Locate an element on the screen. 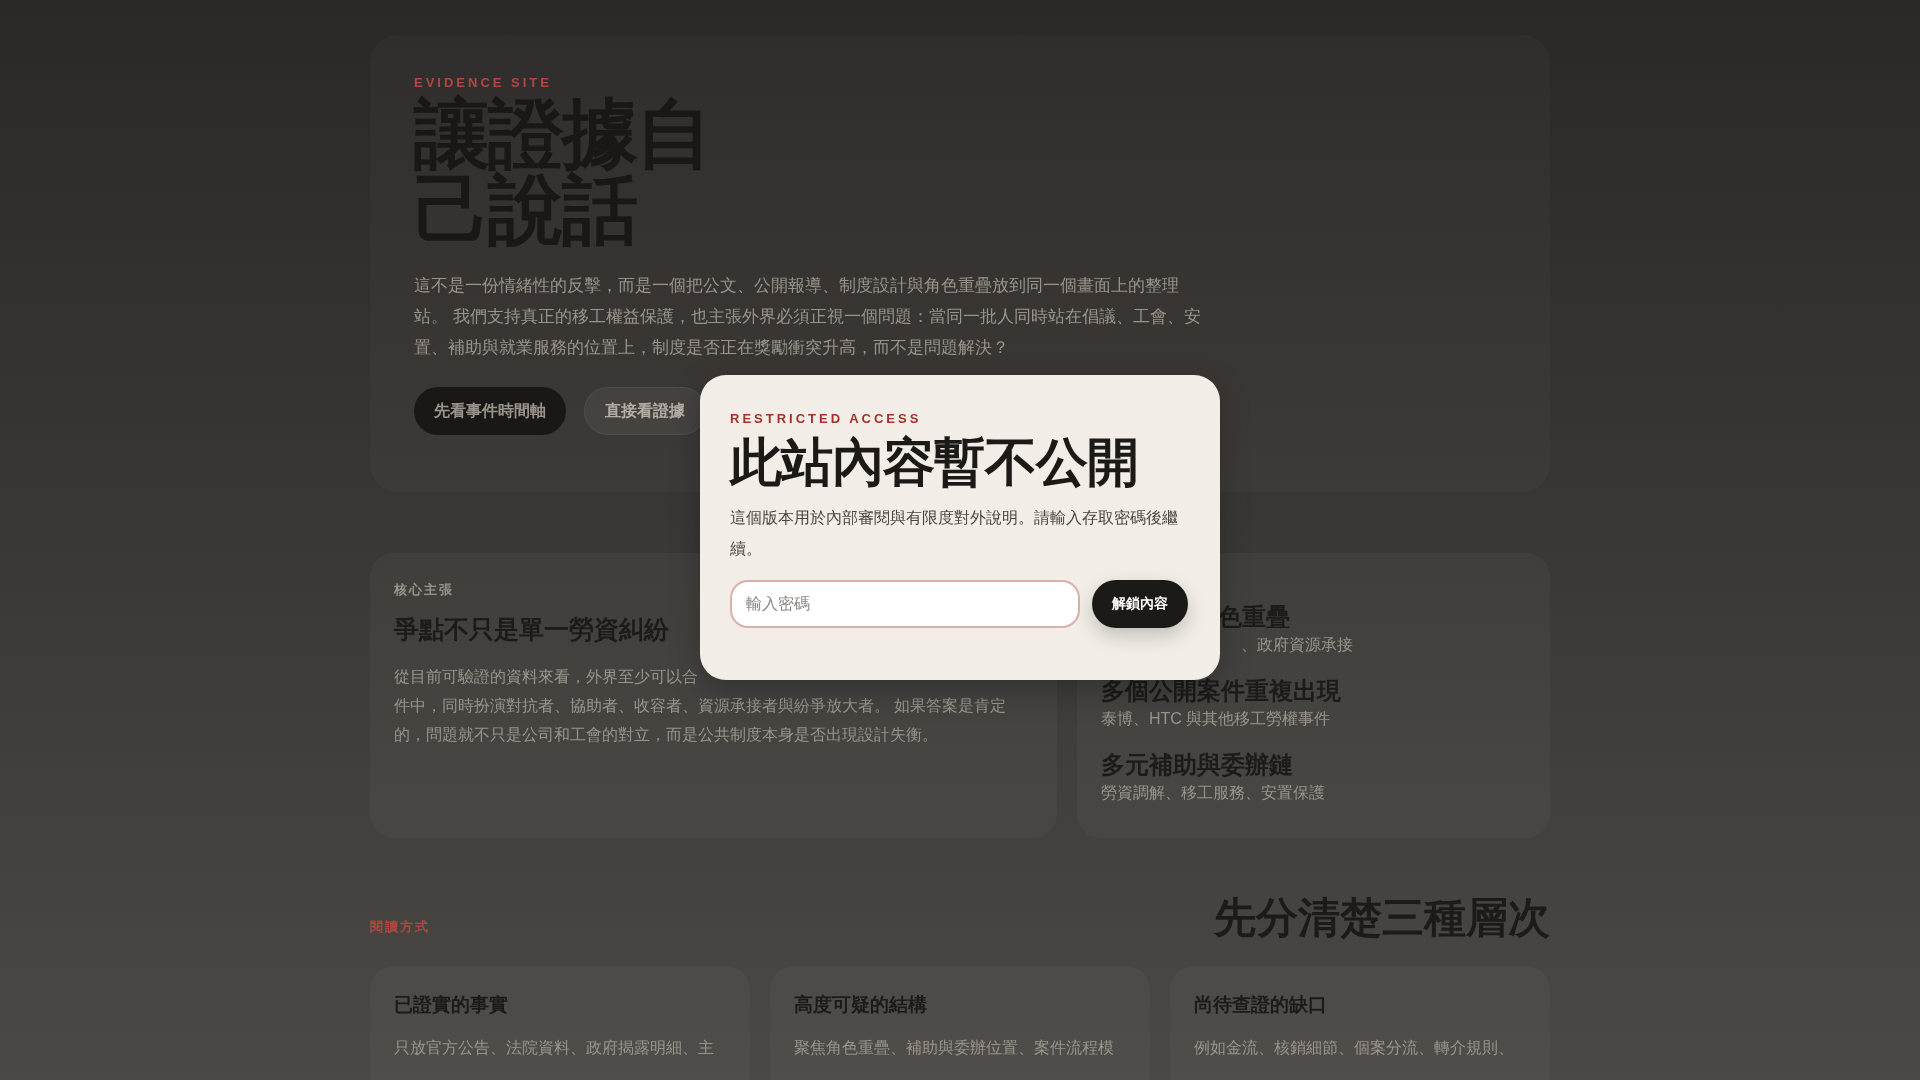  layer-description: 例如金流、核銷細節、個案分流、轉介規則、 is located at coordinates (1354, 1048).